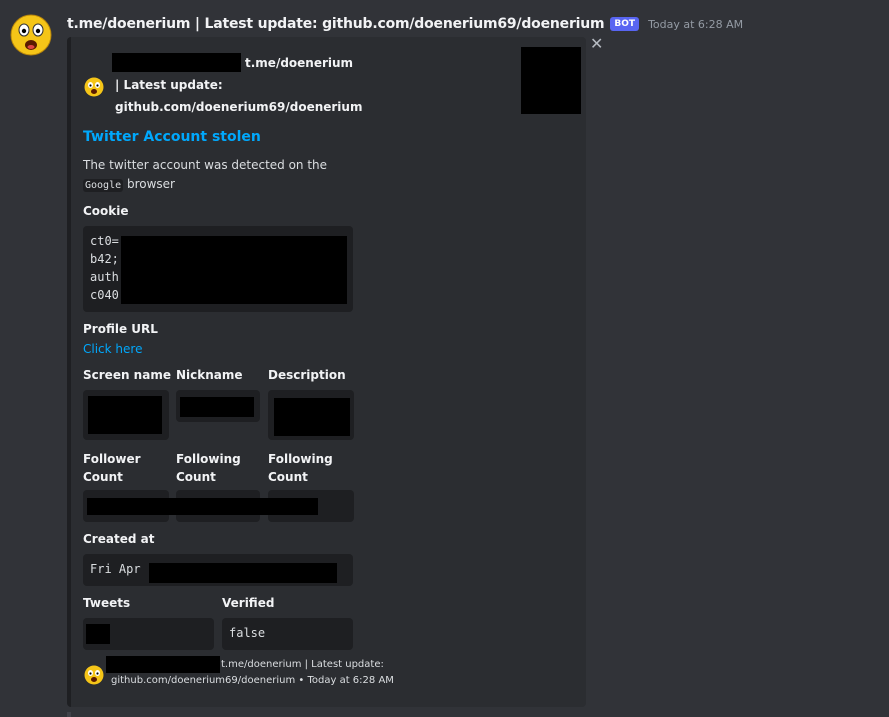 The width and height of the screenshot is (889, 717). Describe the element at coordinates (31, 35) in the screenshot. I see `avatar` at that location.